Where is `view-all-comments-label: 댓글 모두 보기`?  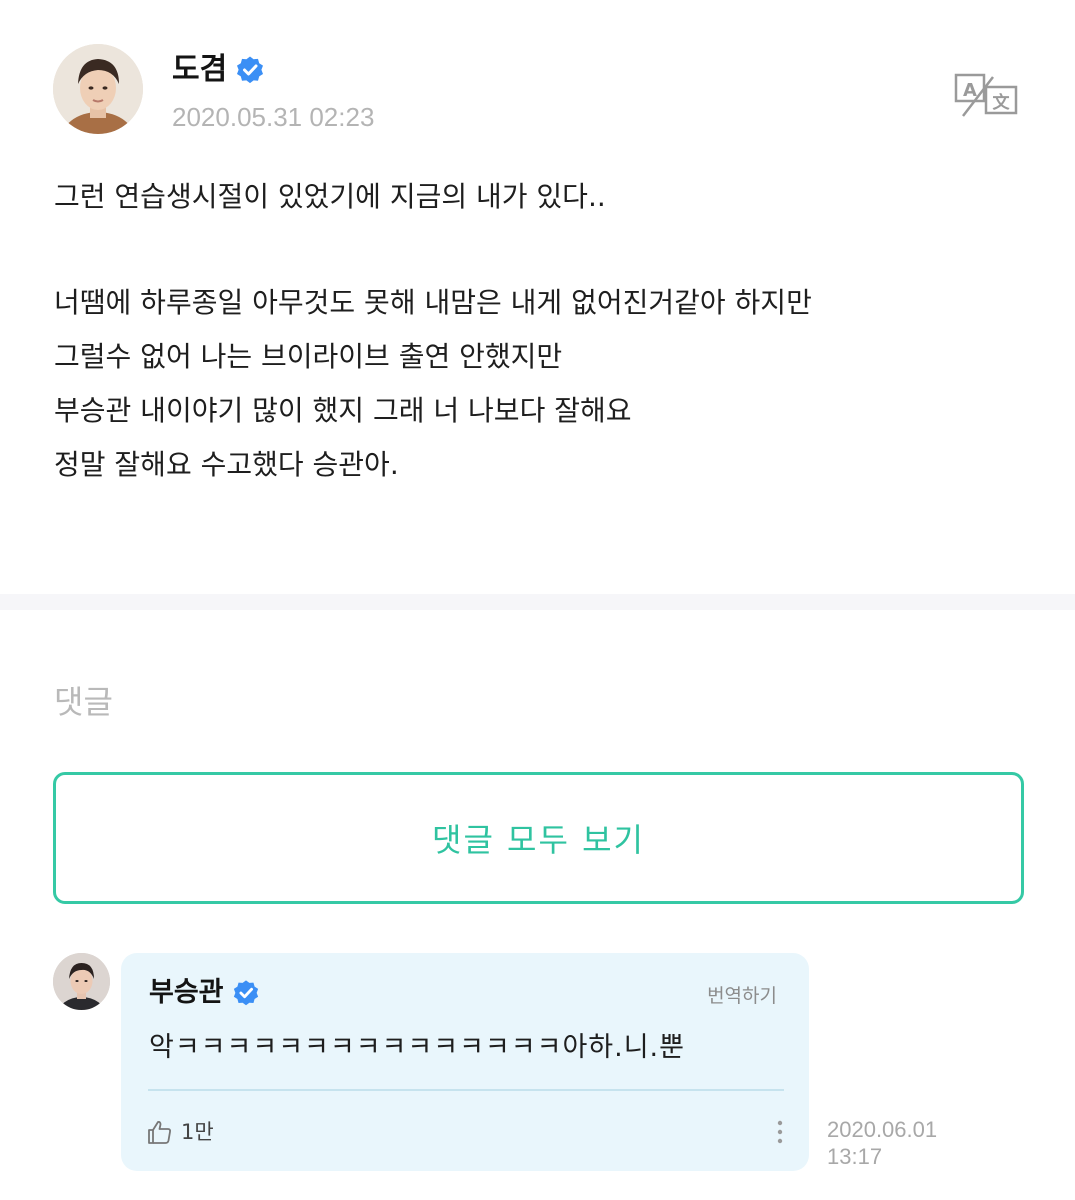
view-all-comments-label: 댓글 모두 보기 is located at coordinates (538, 840).